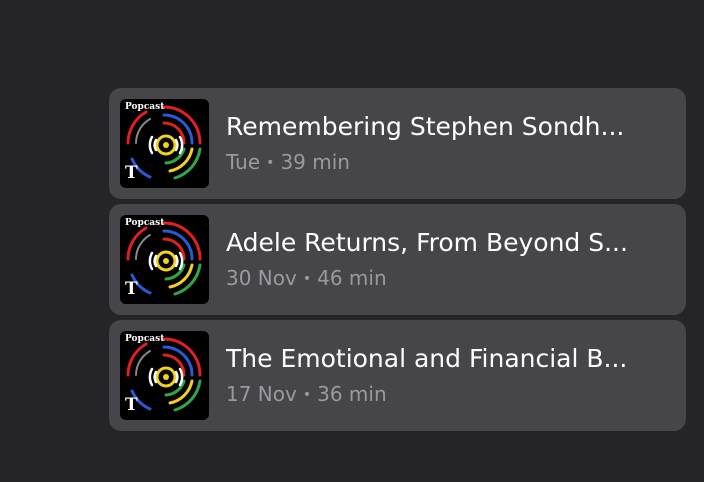  I want to click on episode-meta: 17 Nov • 36 min, so click(306, 394).